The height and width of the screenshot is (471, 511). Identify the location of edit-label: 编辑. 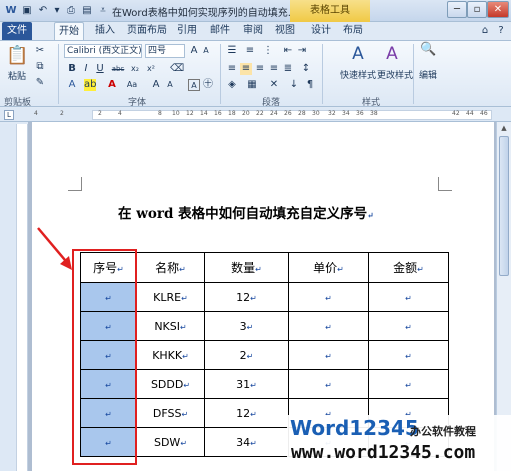
(428, 74).